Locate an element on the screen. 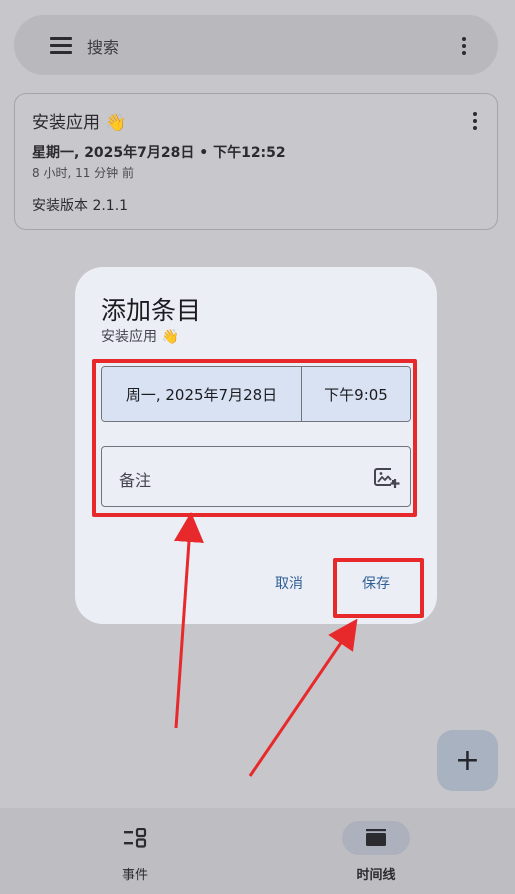 The image size is (515, 894). arrow-to-save is located at coordinates (303, 697).